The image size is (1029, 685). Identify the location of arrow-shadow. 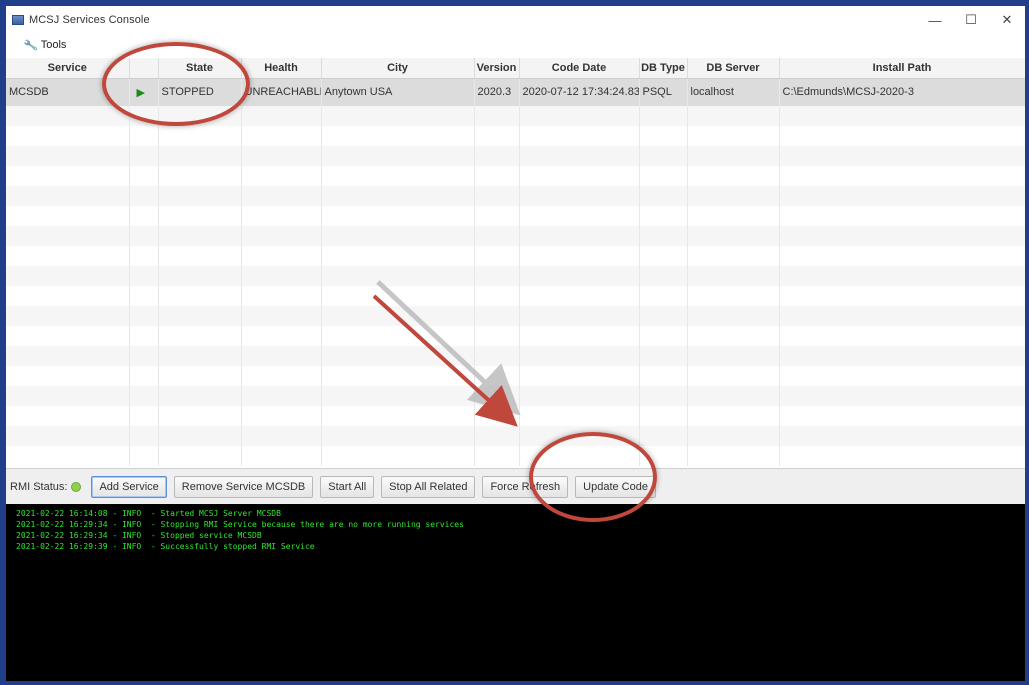
(448, 348).